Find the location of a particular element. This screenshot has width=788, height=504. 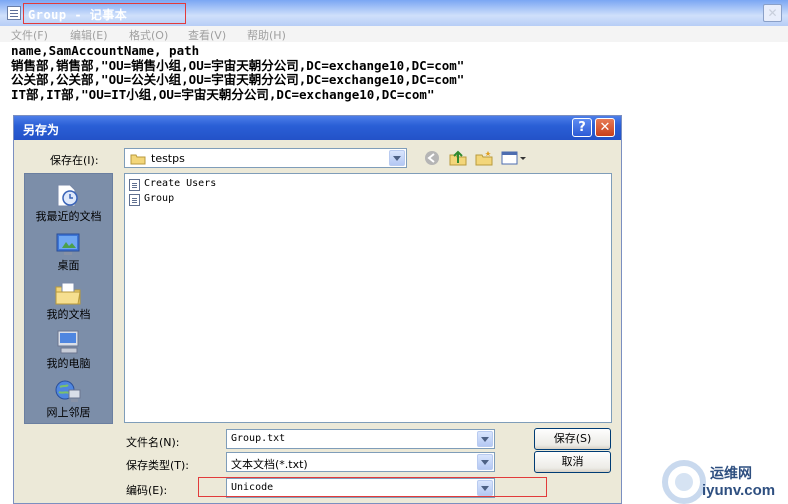

help-button: ? is located at coordinates (582, 127).